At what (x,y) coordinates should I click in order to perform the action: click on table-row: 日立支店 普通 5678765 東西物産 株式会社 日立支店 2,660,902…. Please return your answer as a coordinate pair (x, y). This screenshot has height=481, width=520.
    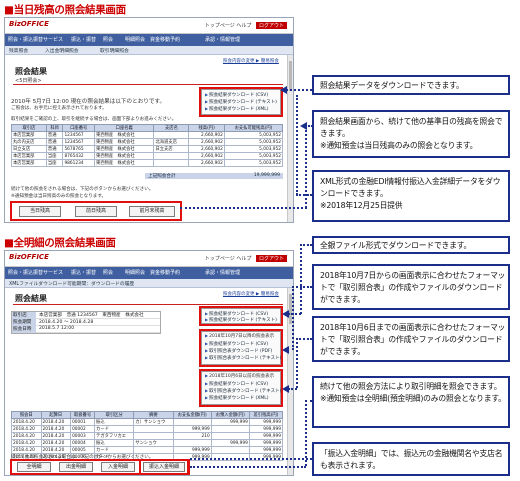
    Looking at the image, I should click on (147, 149).